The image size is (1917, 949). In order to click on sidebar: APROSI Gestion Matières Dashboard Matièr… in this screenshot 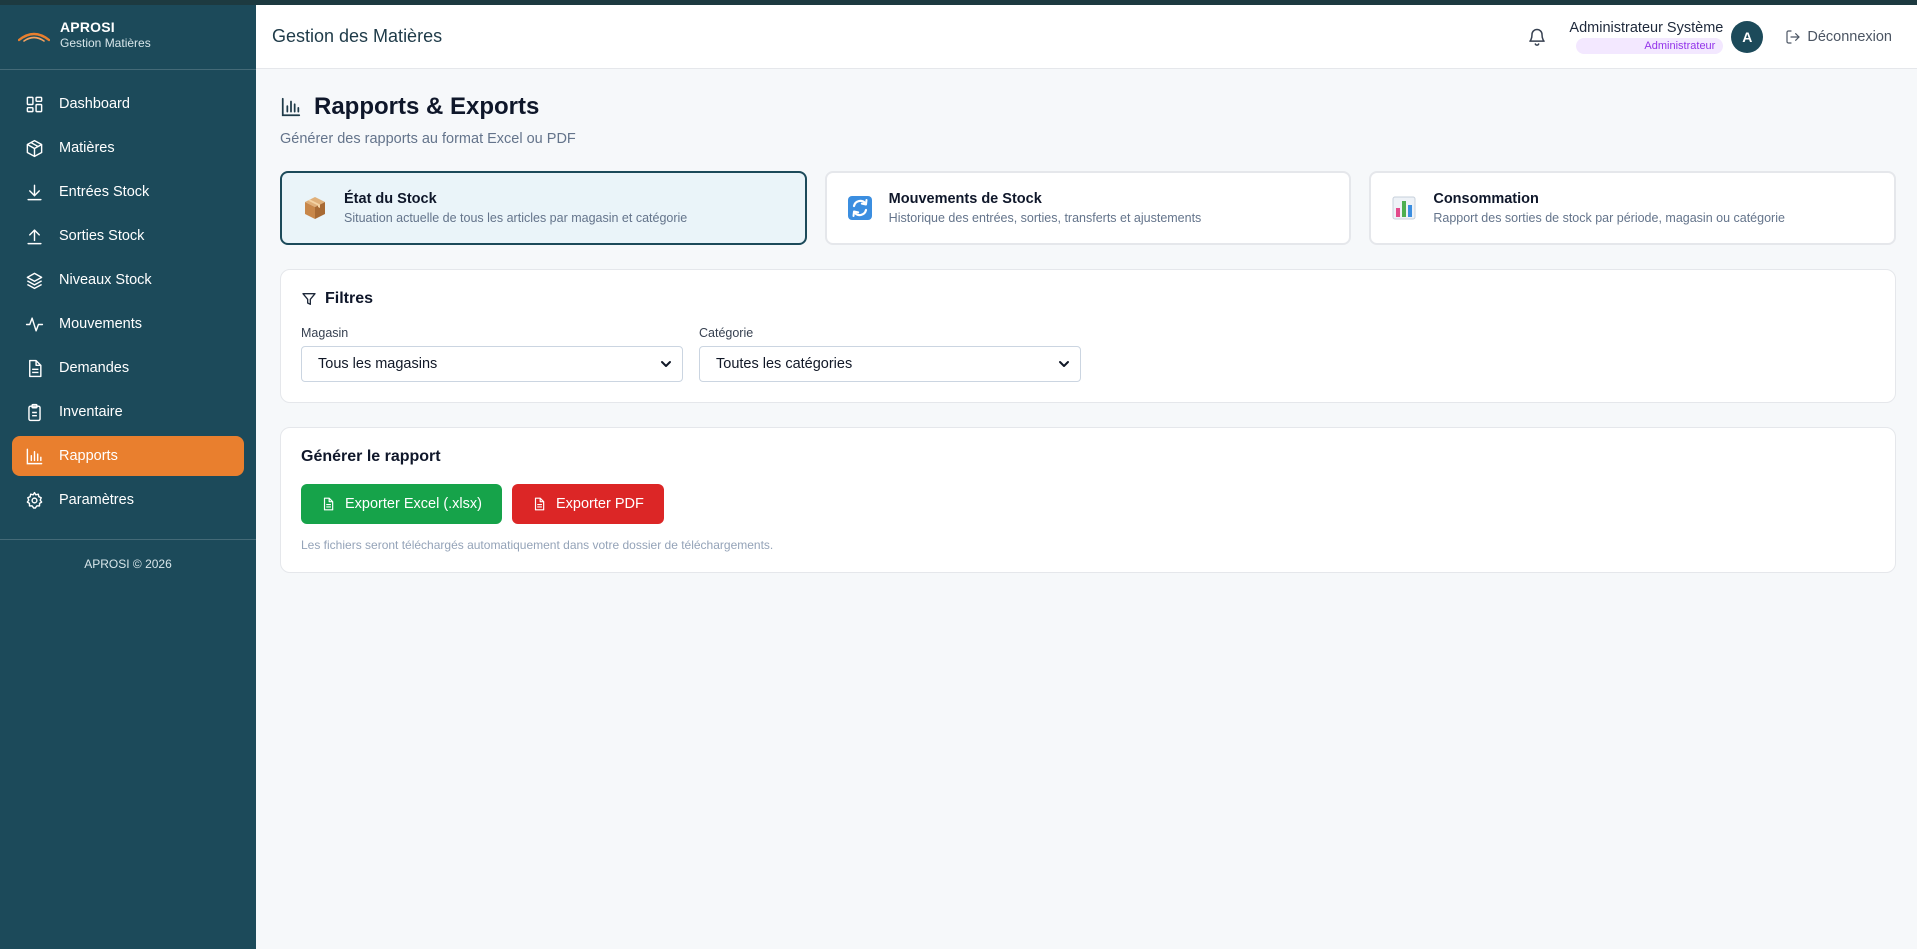, I will do `click(128, 474)`.